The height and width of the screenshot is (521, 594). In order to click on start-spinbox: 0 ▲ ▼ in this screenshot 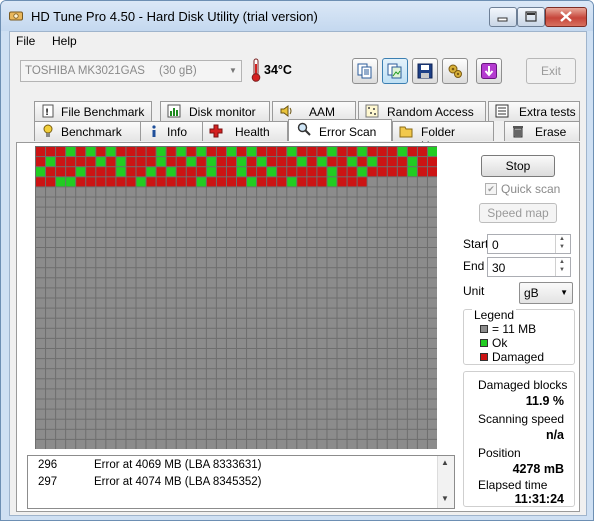, I will do `click(529, 244)`.